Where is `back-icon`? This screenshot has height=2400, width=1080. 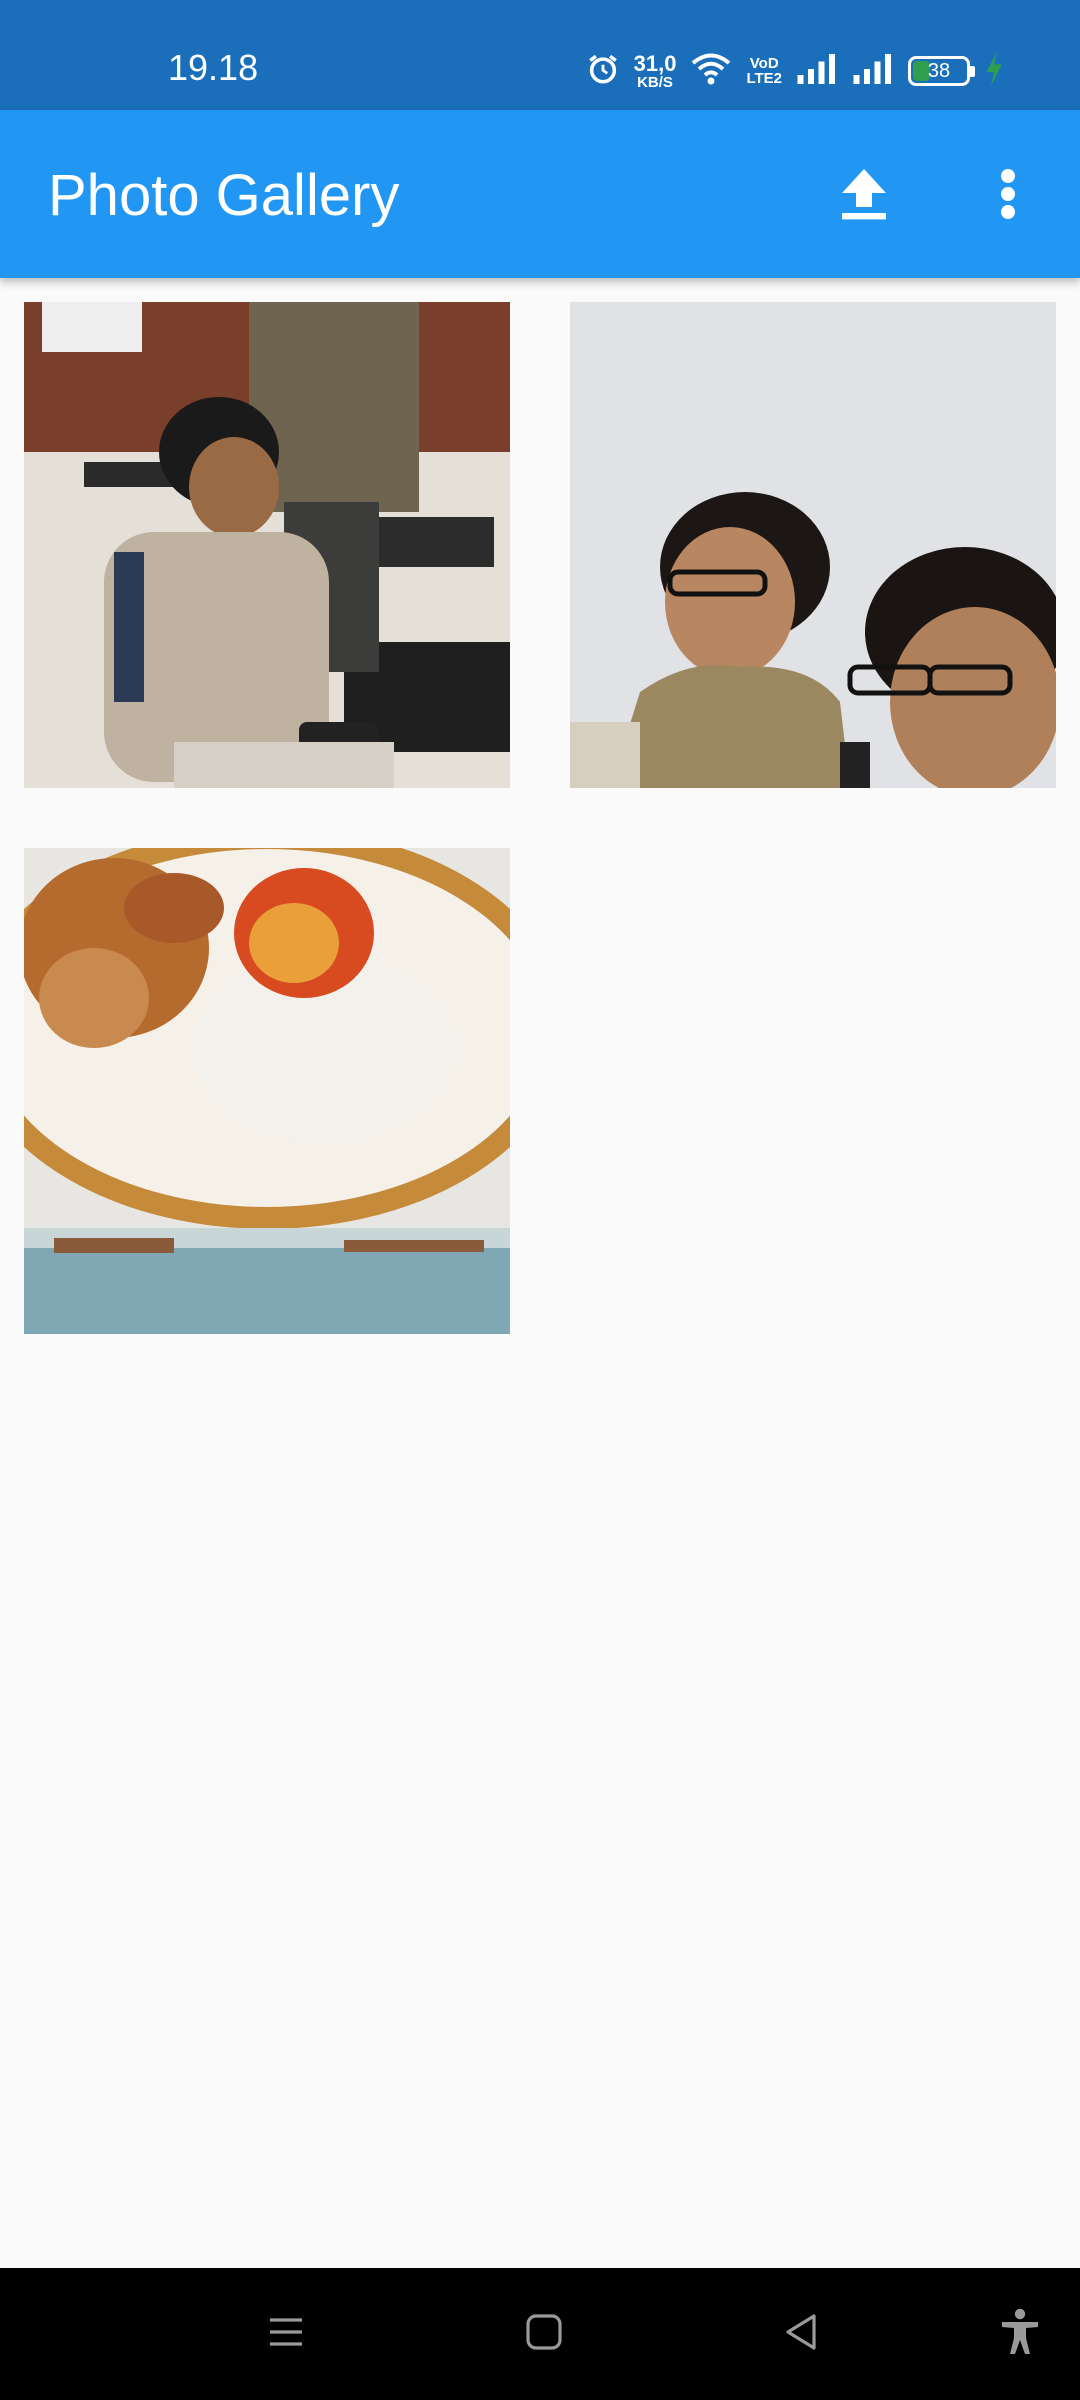 back-icon is located at coordinates (802, 2334).